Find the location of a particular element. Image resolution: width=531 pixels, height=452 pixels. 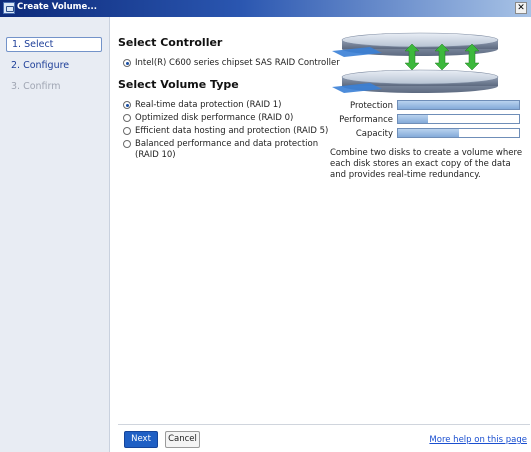

step-confirm: 3. Confirm is located at coordinates (36, 86).